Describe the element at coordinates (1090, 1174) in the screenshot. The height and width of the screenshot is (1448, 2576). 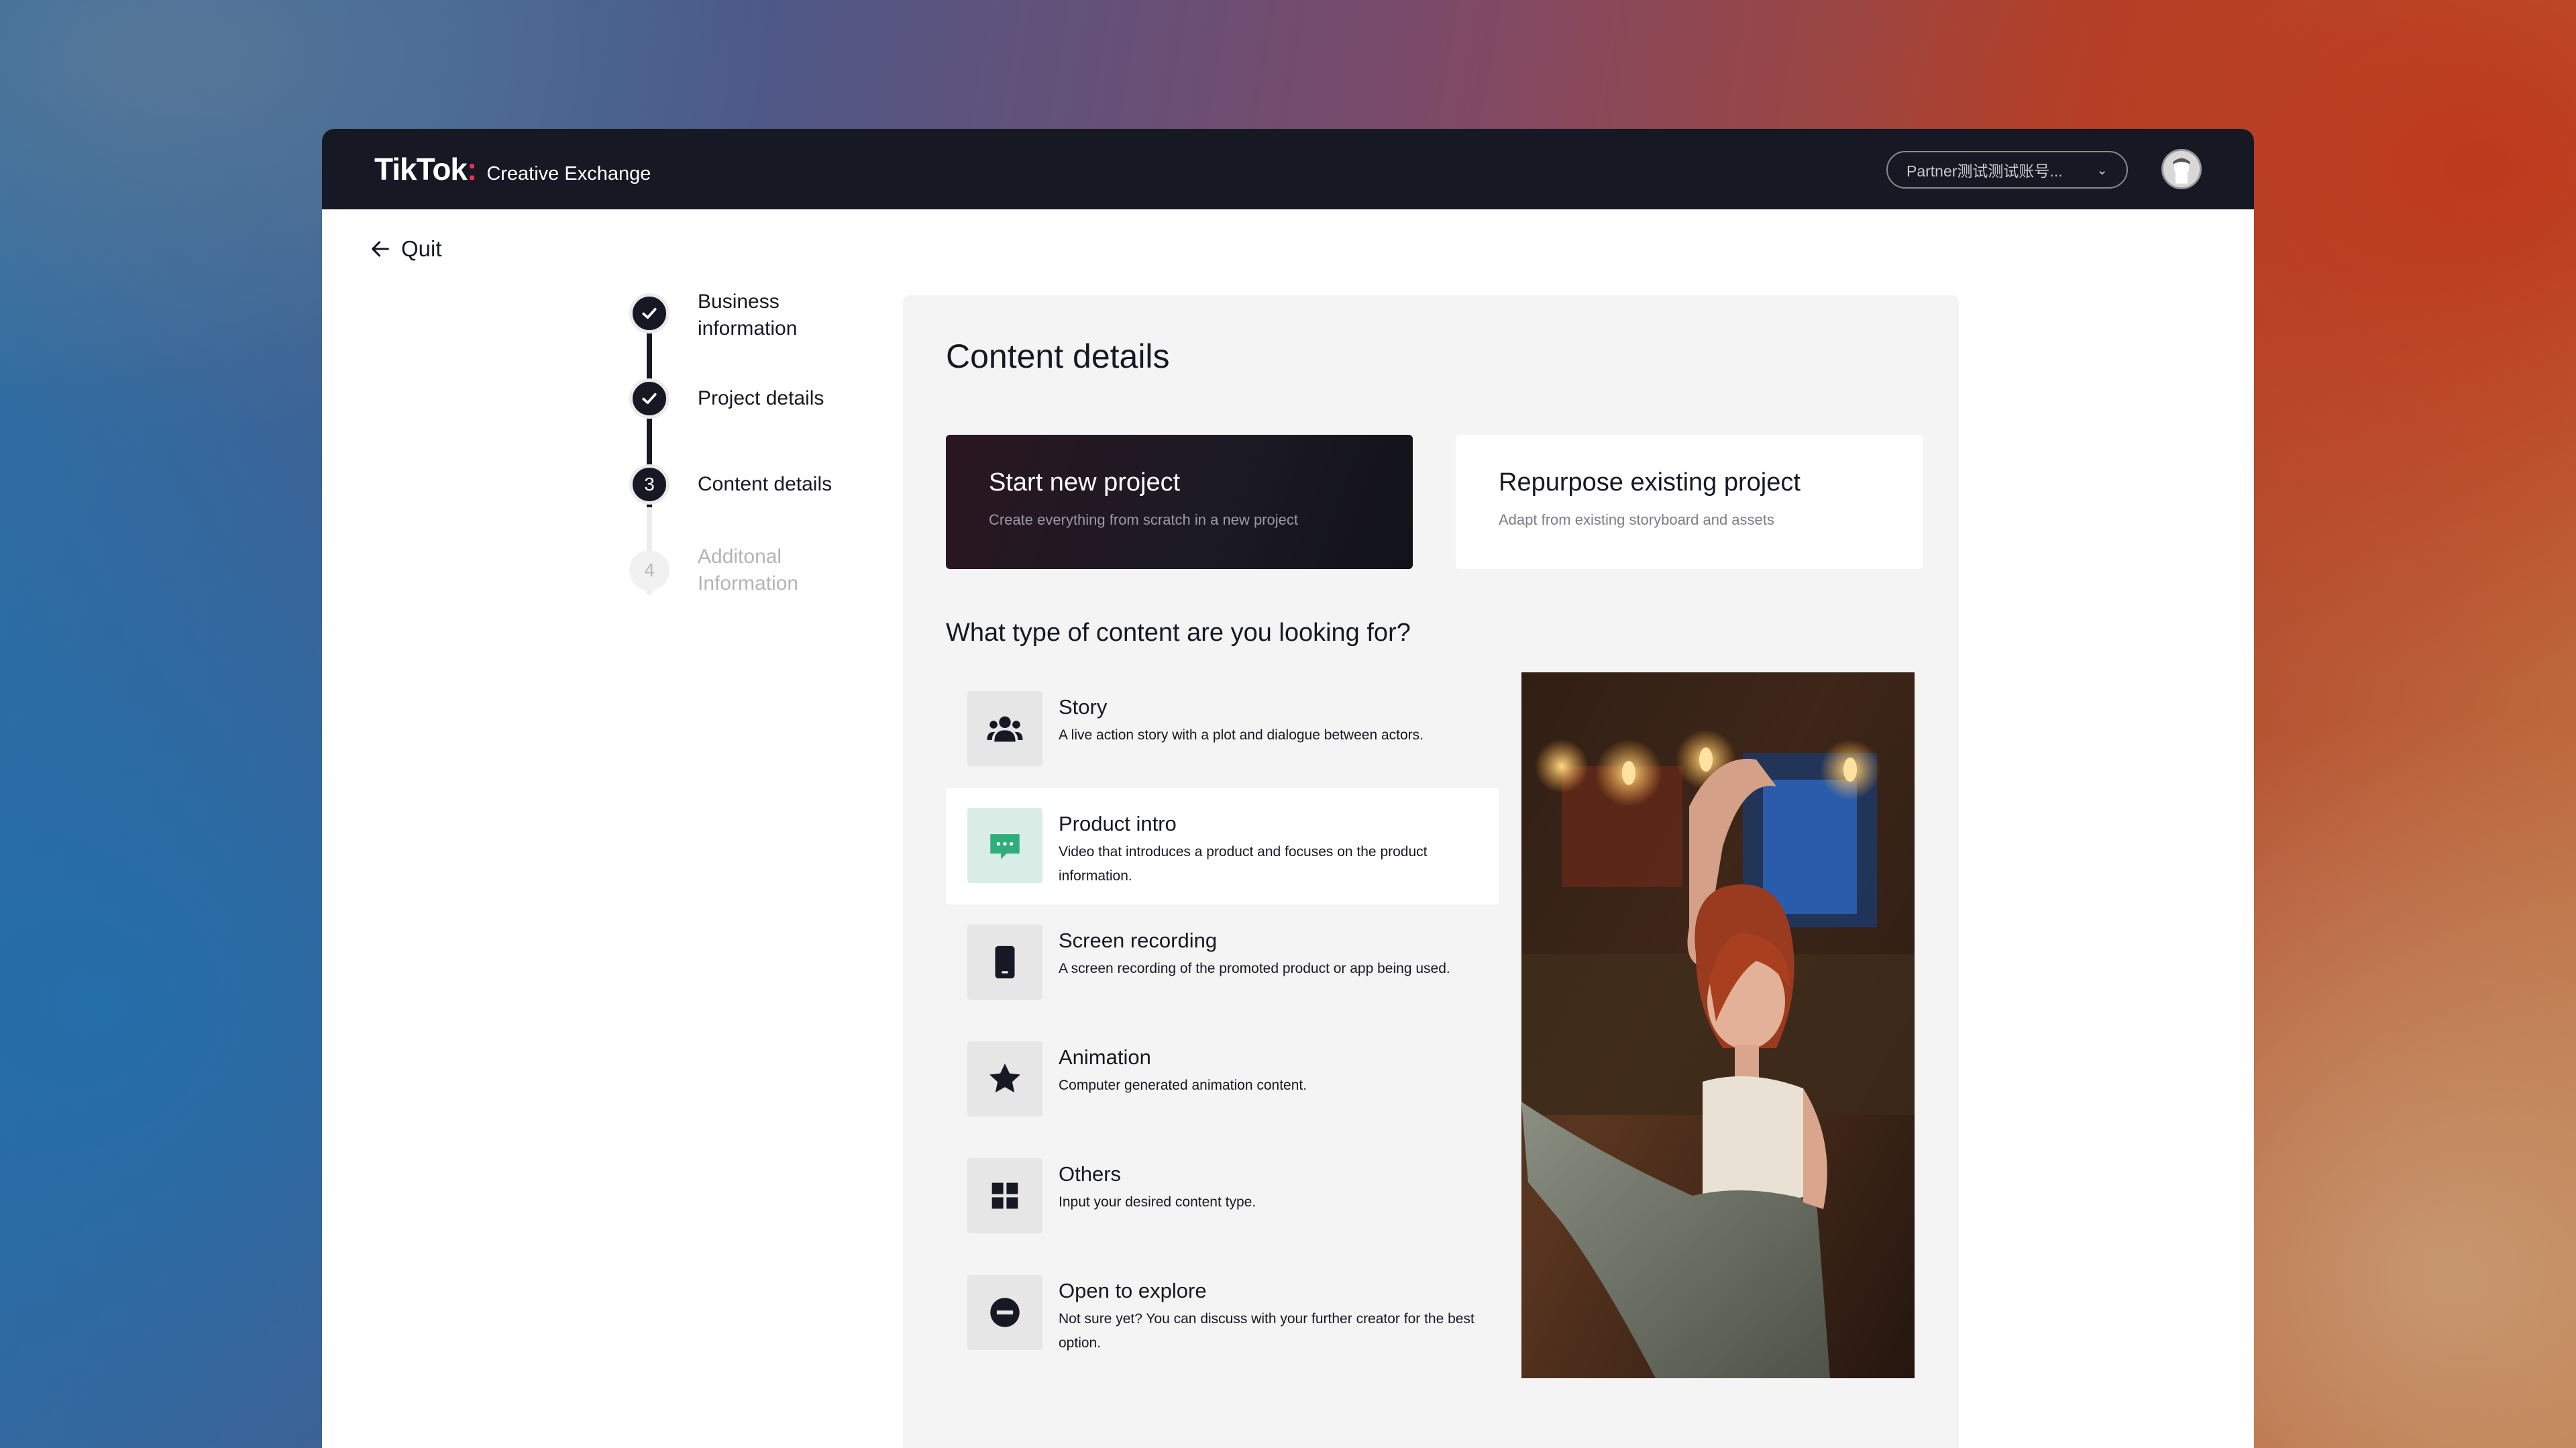
I see `content-type-title: Others` at that location.